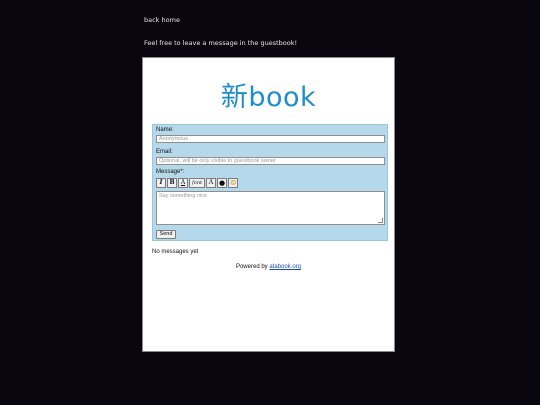 This screenshot has height=405, width=540. What do you see at coordinates (166, 234) in the screenshot?
I see `send-button: Send` at bounding box center [166, 234].